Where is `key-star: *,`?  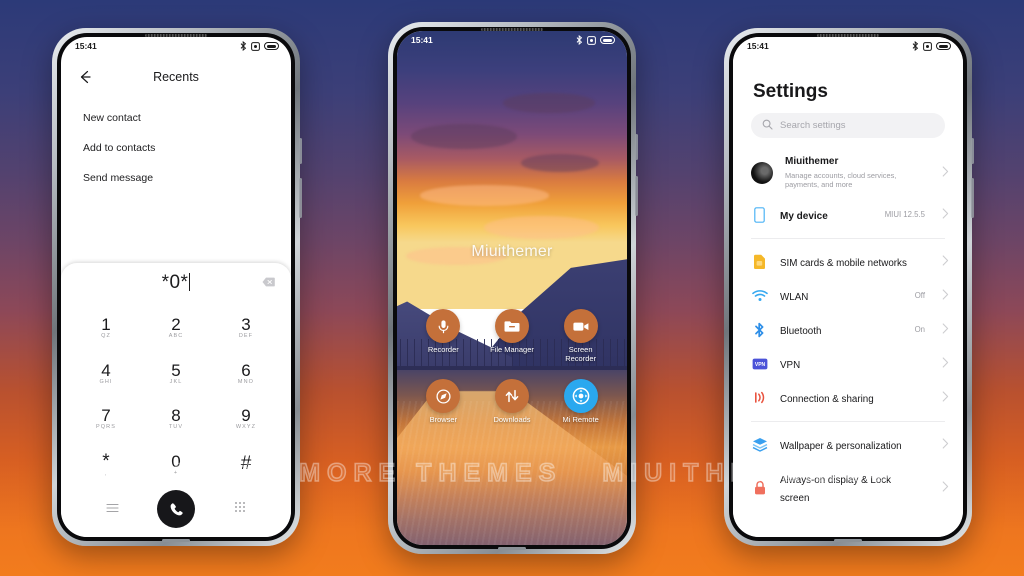
key-star: *, is located at coordinates (106, 465).